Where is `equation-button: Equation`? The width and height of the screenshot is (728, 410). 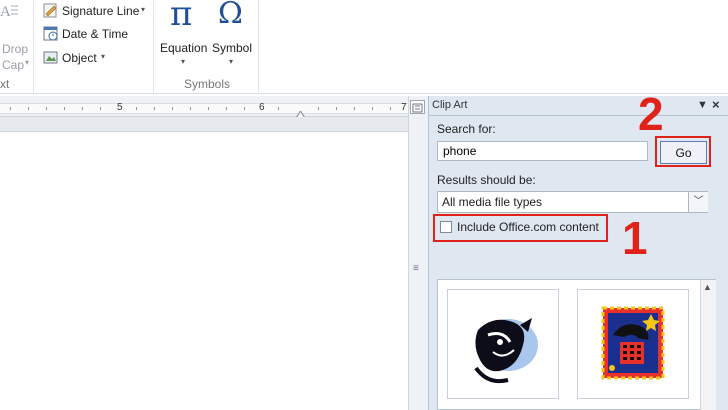
equation-button: Equation is located at coordinates (183, 48).